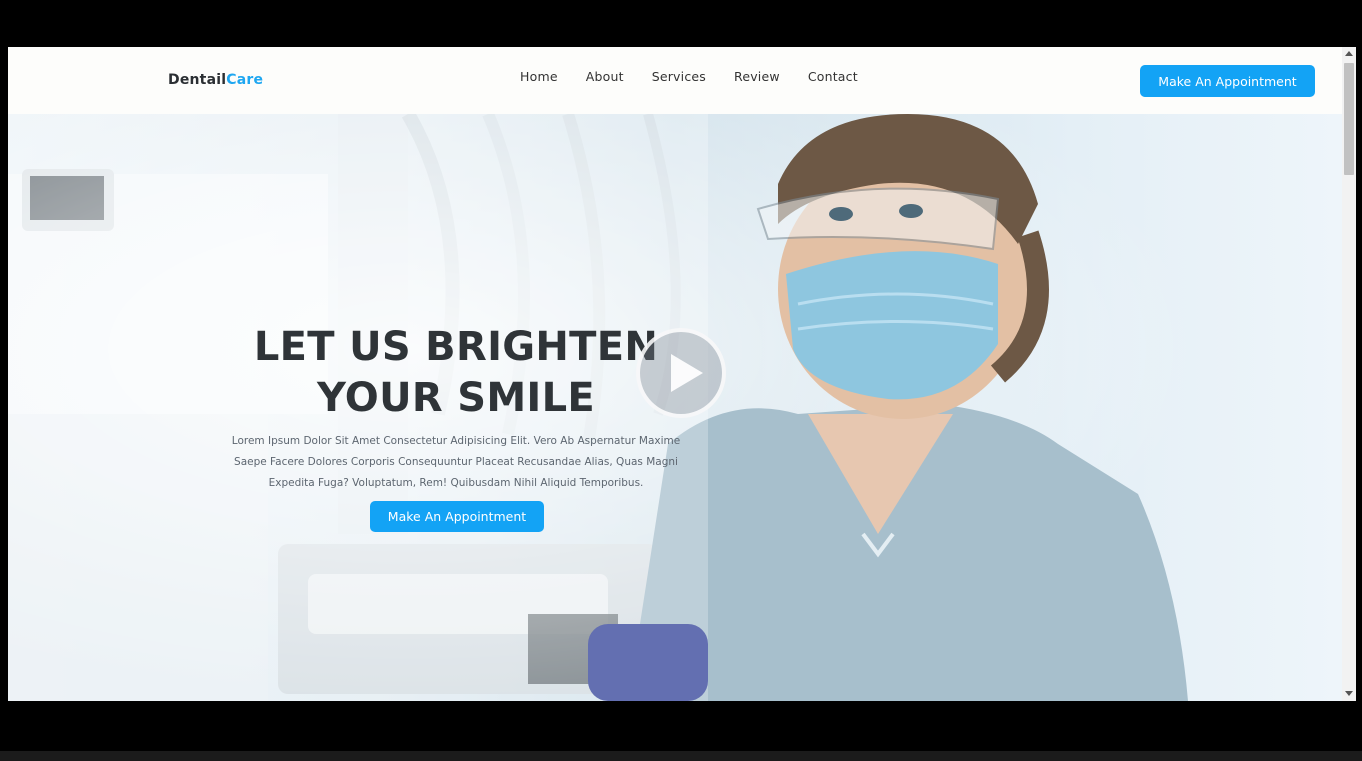 The width and height of the screenshot is (1362, 761). What do you see at coordinates (1227, 81) in the screenshot?
I see `nav-appointment-button: Make An Appointment` at bounding box center [1227, 81].